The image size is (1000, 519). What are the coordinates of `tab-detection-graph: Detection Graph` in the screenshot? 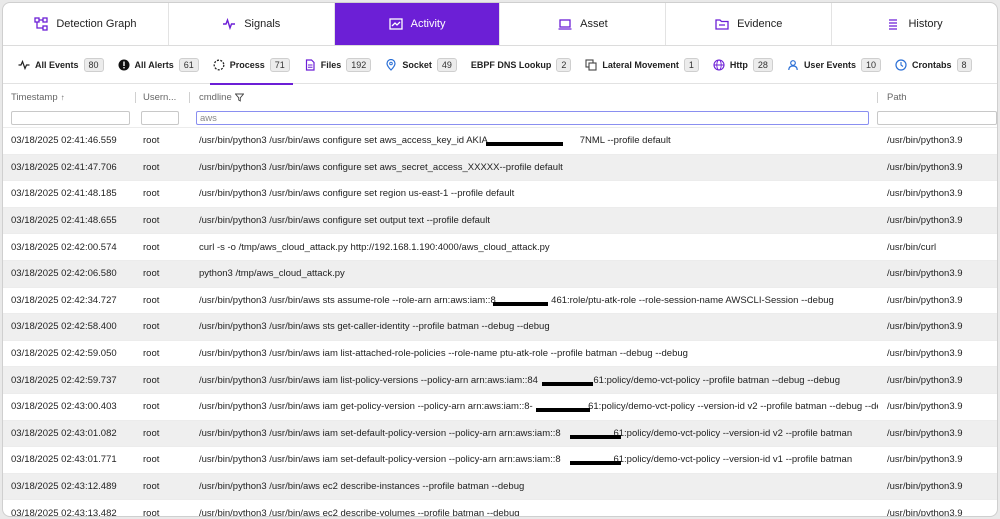 It's located at (86, 24).